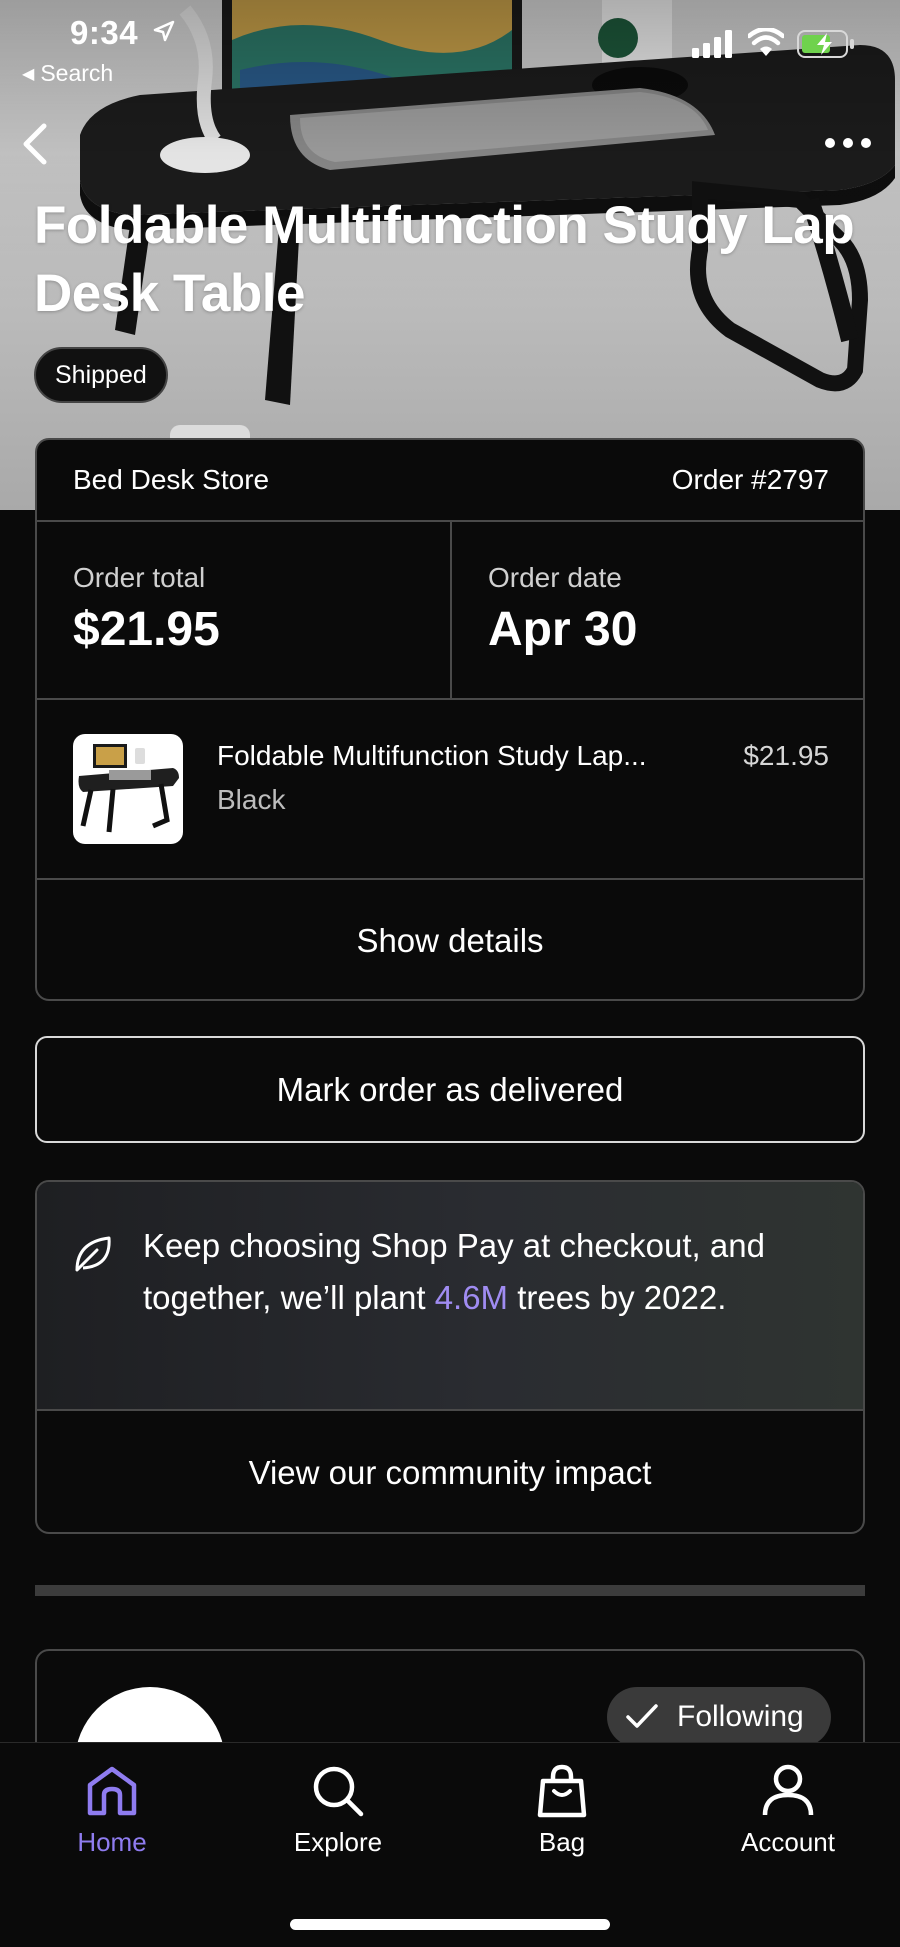  What do you see at coordinates (251, 799) in the screenshot?
I see `item-variant: Black` at bounding box center [251, 799].